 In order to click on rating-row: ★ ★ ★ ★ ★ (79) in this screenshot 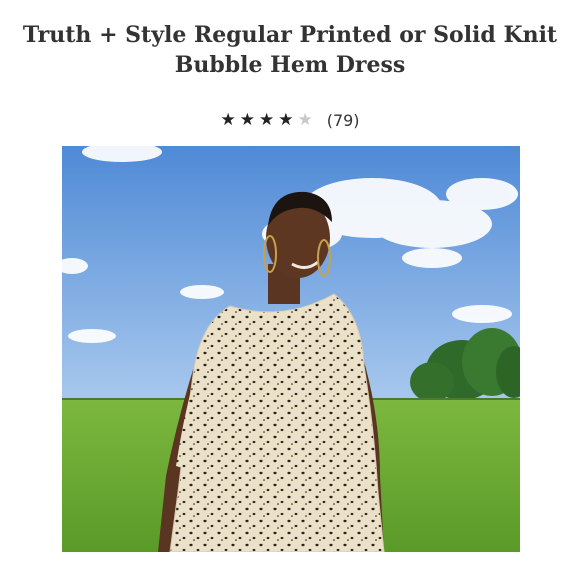, I will do `click(290, 120)`.